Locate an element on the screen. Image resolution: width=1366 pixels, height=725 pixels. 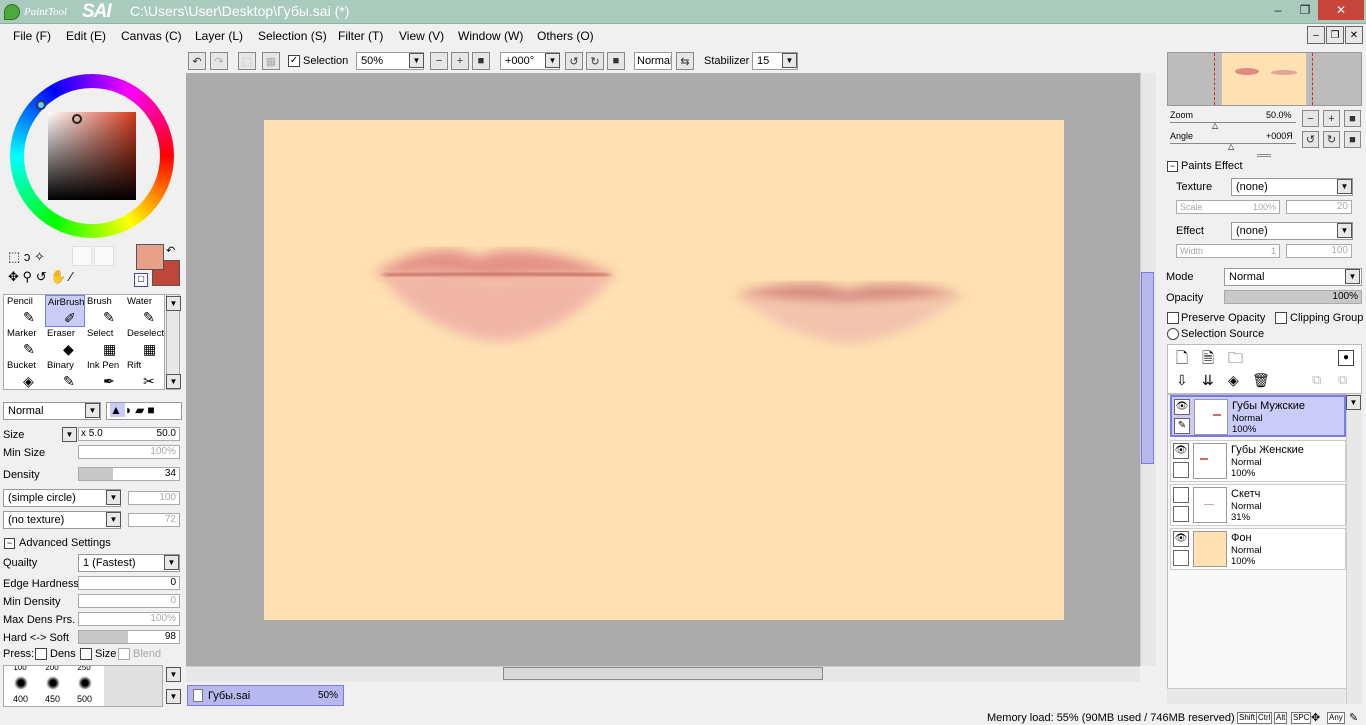
lasso-icon: ↄ is located at coordinates (27, 256).